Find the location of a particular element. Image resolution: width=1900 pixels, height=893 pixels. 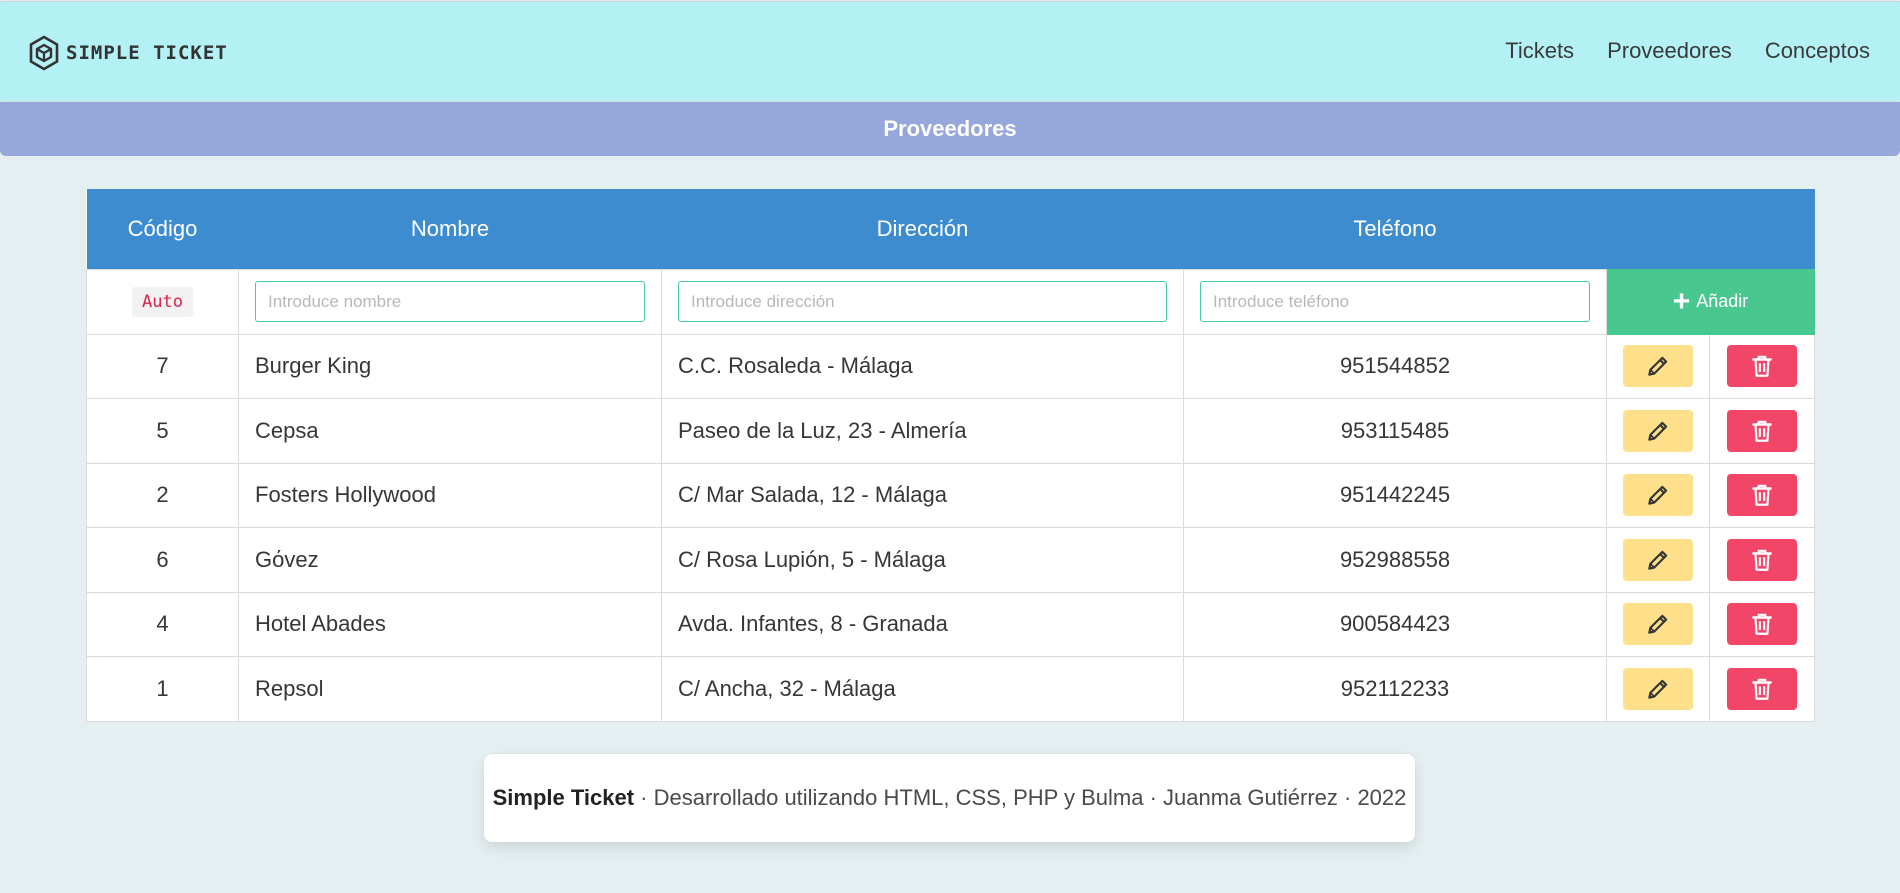

cell-address: C/ Rosa Lupión, 5 - Málaga is located at coordinates (922, 560).